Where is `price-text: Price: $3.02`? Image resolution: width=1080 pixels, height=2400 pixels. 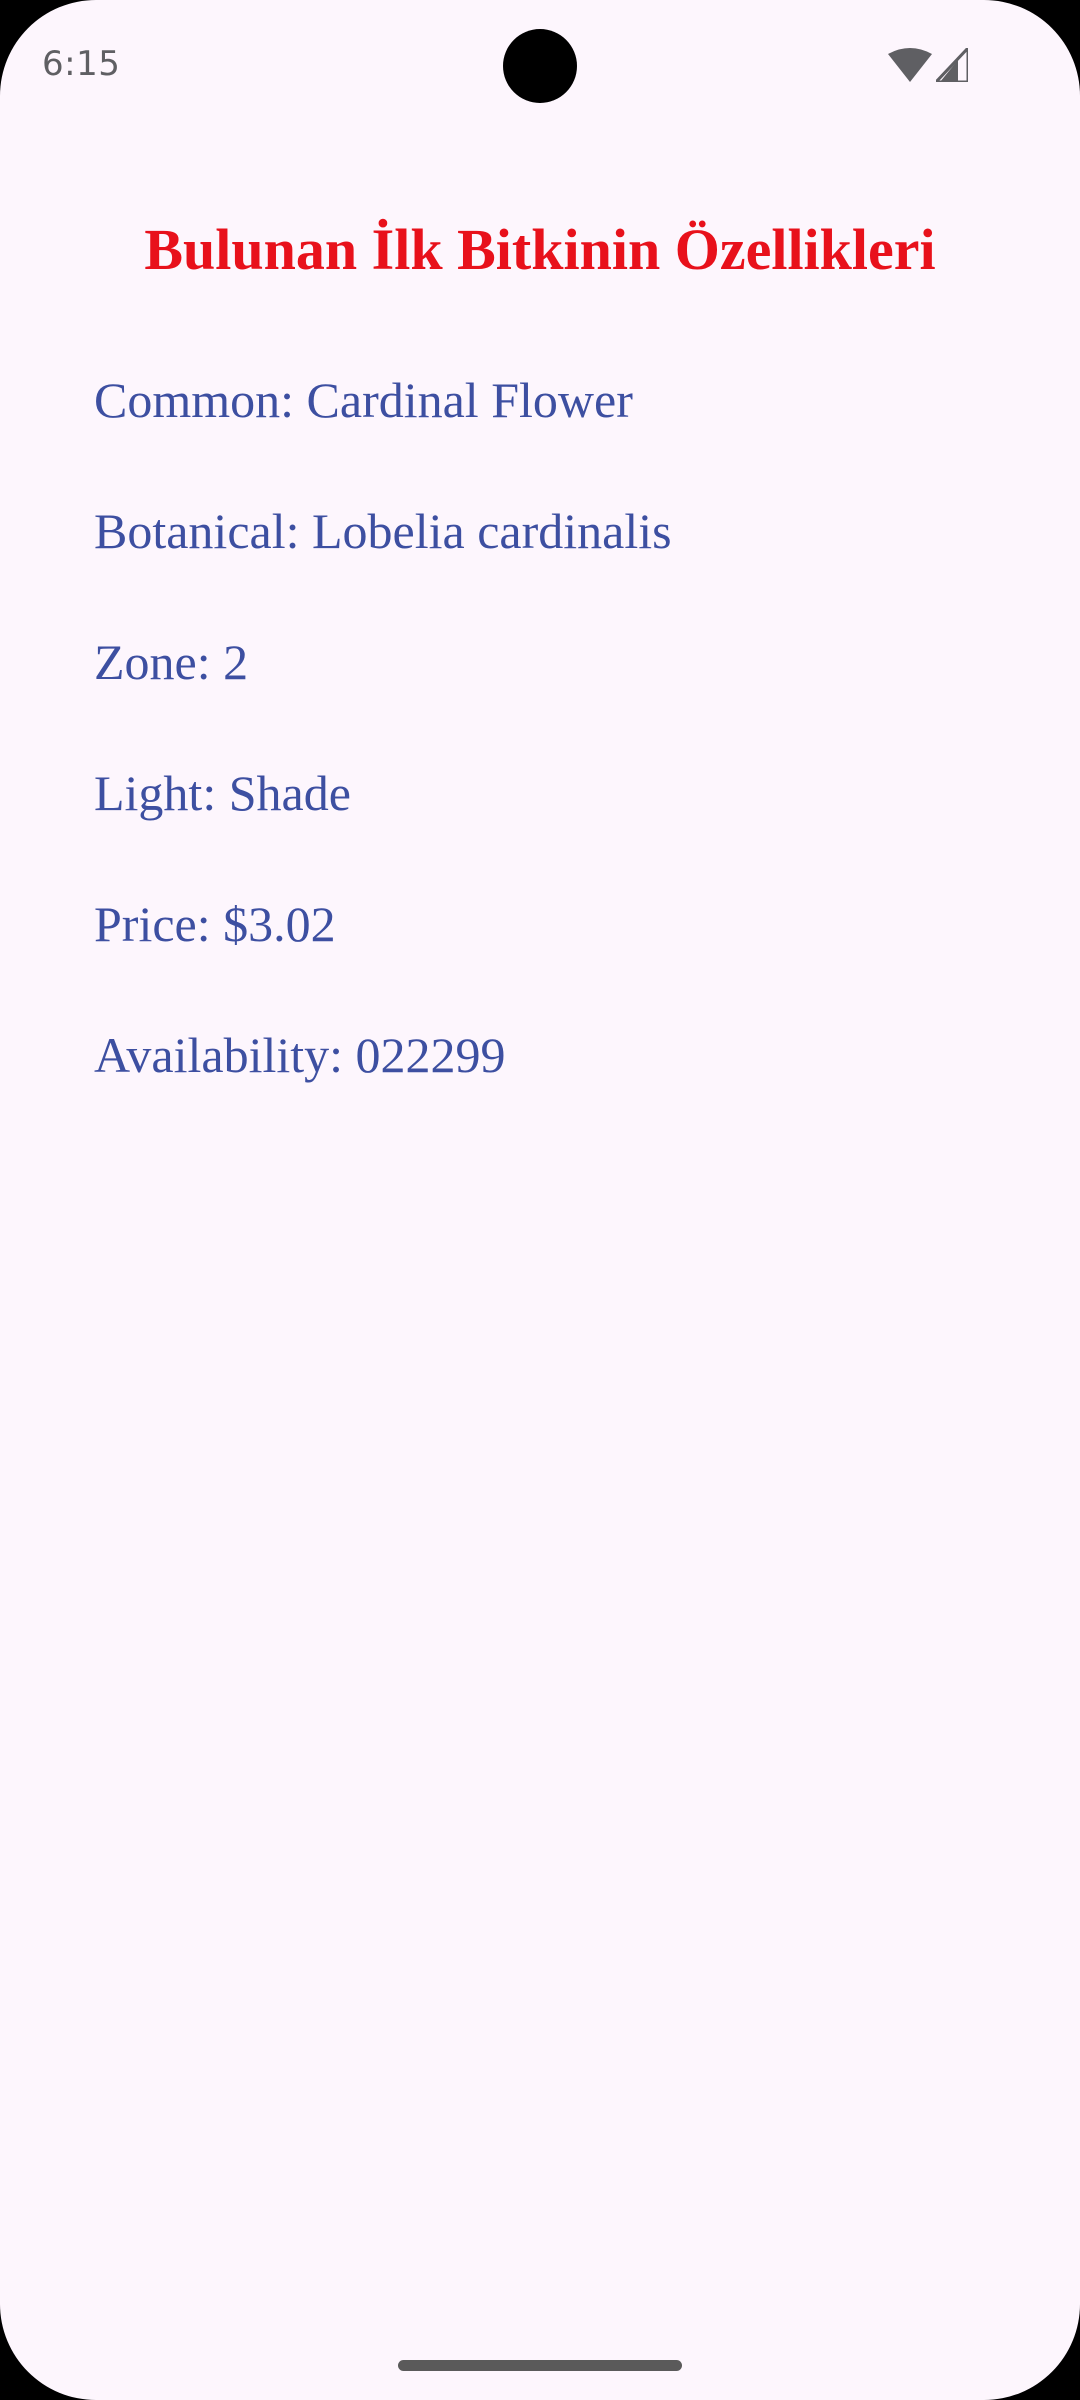
price-text: Price: $3.02 is located at coordinates (215, 924).